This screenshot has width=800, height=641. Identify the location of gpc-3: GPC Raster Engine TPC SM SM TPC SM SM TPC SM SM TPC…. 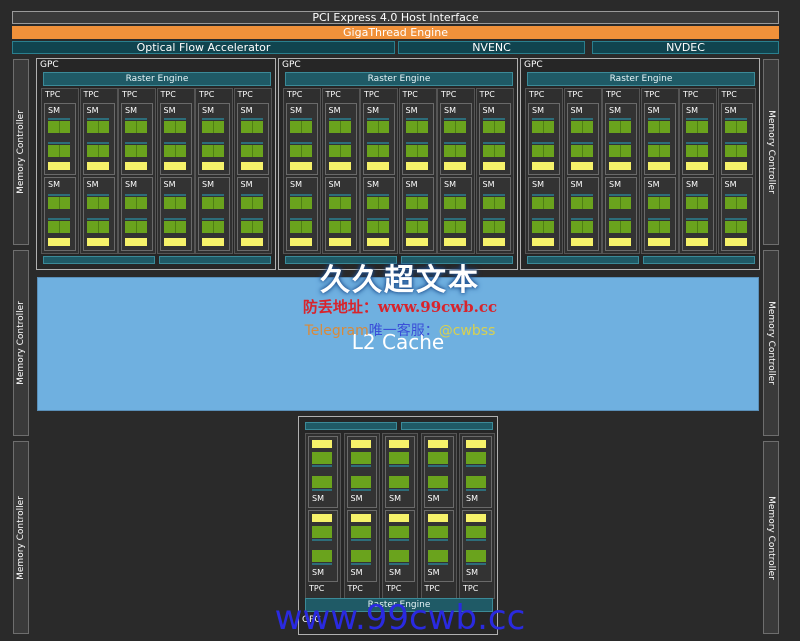
(640, 164).